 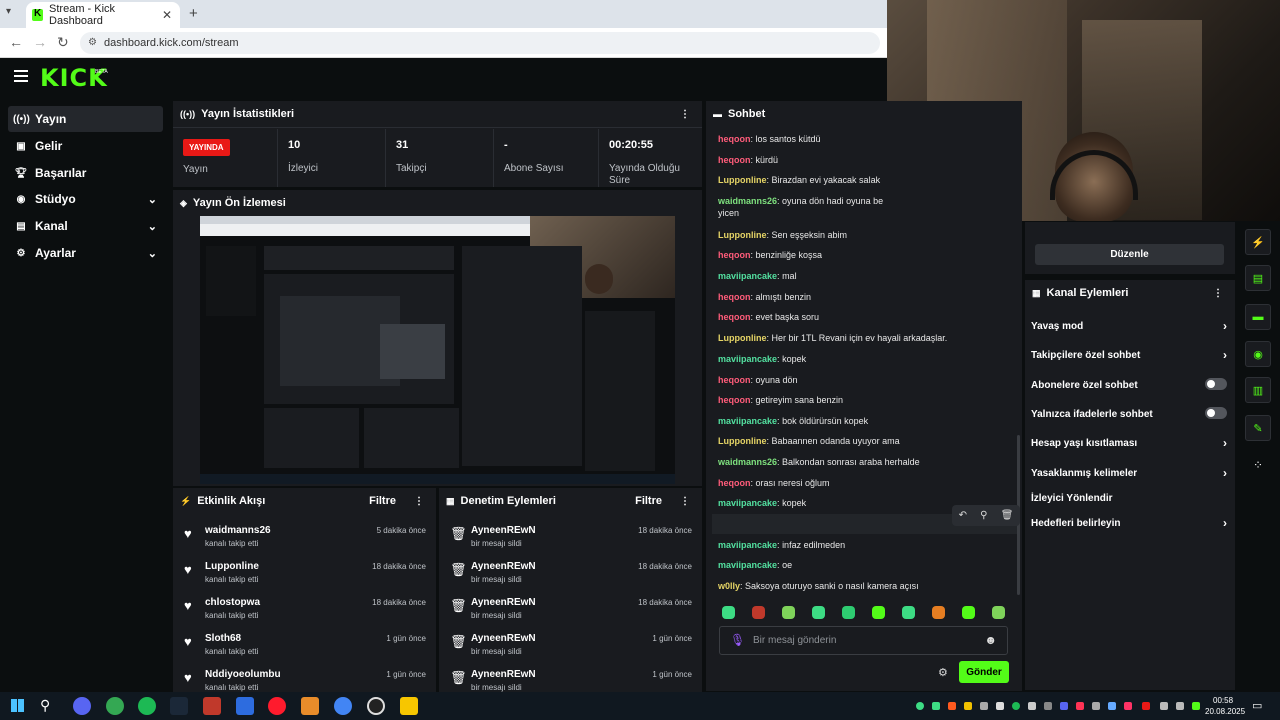 I want to click on chat-message: heqoon: almıştı benzin, so click(x=838, y=297).